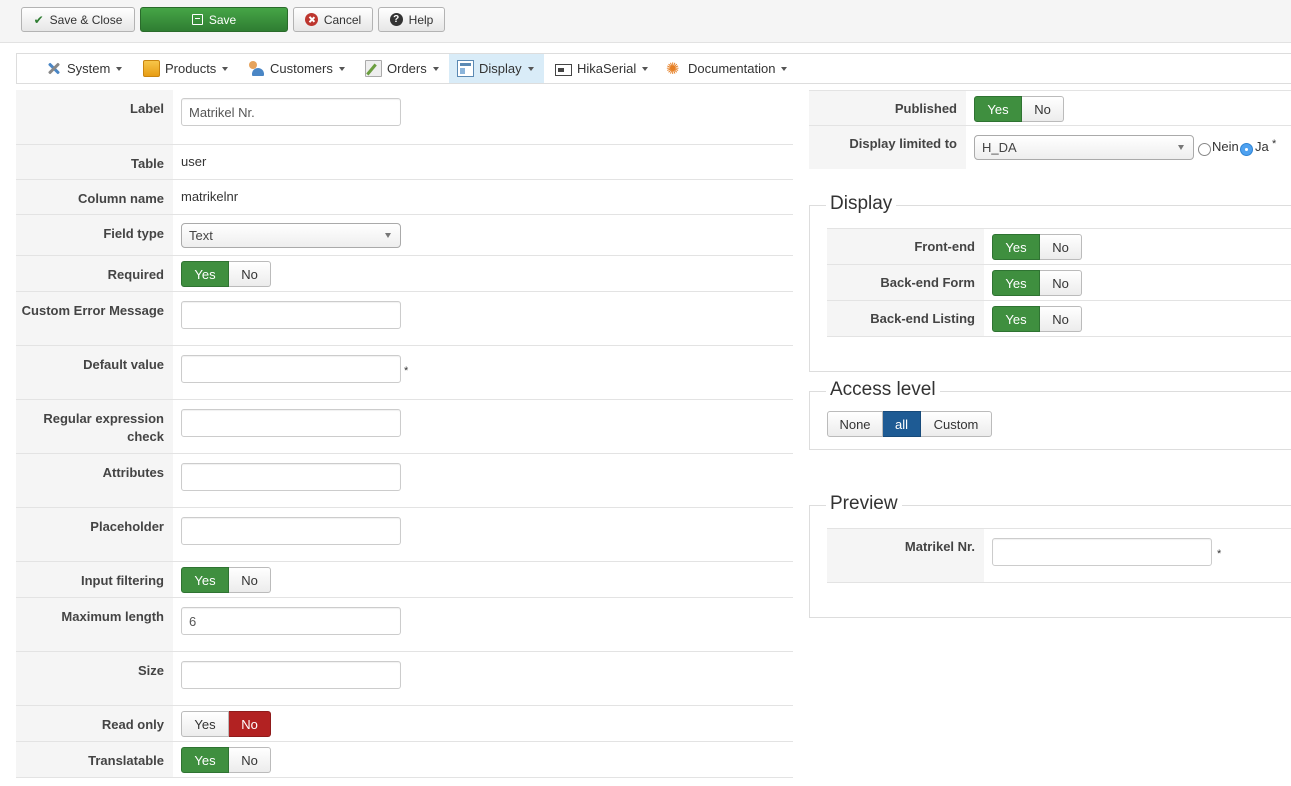 This screenshot has width=1291, height=786. I want to click on backend-form-no-button: No, so click(1061, 283).